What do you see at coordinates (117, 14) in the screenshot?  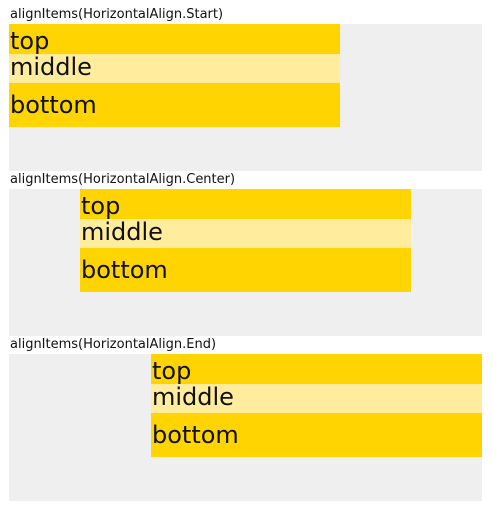 I see `caption-start: alignItems(HorizontalAlign.Start)` at bounding box center [117, 14].